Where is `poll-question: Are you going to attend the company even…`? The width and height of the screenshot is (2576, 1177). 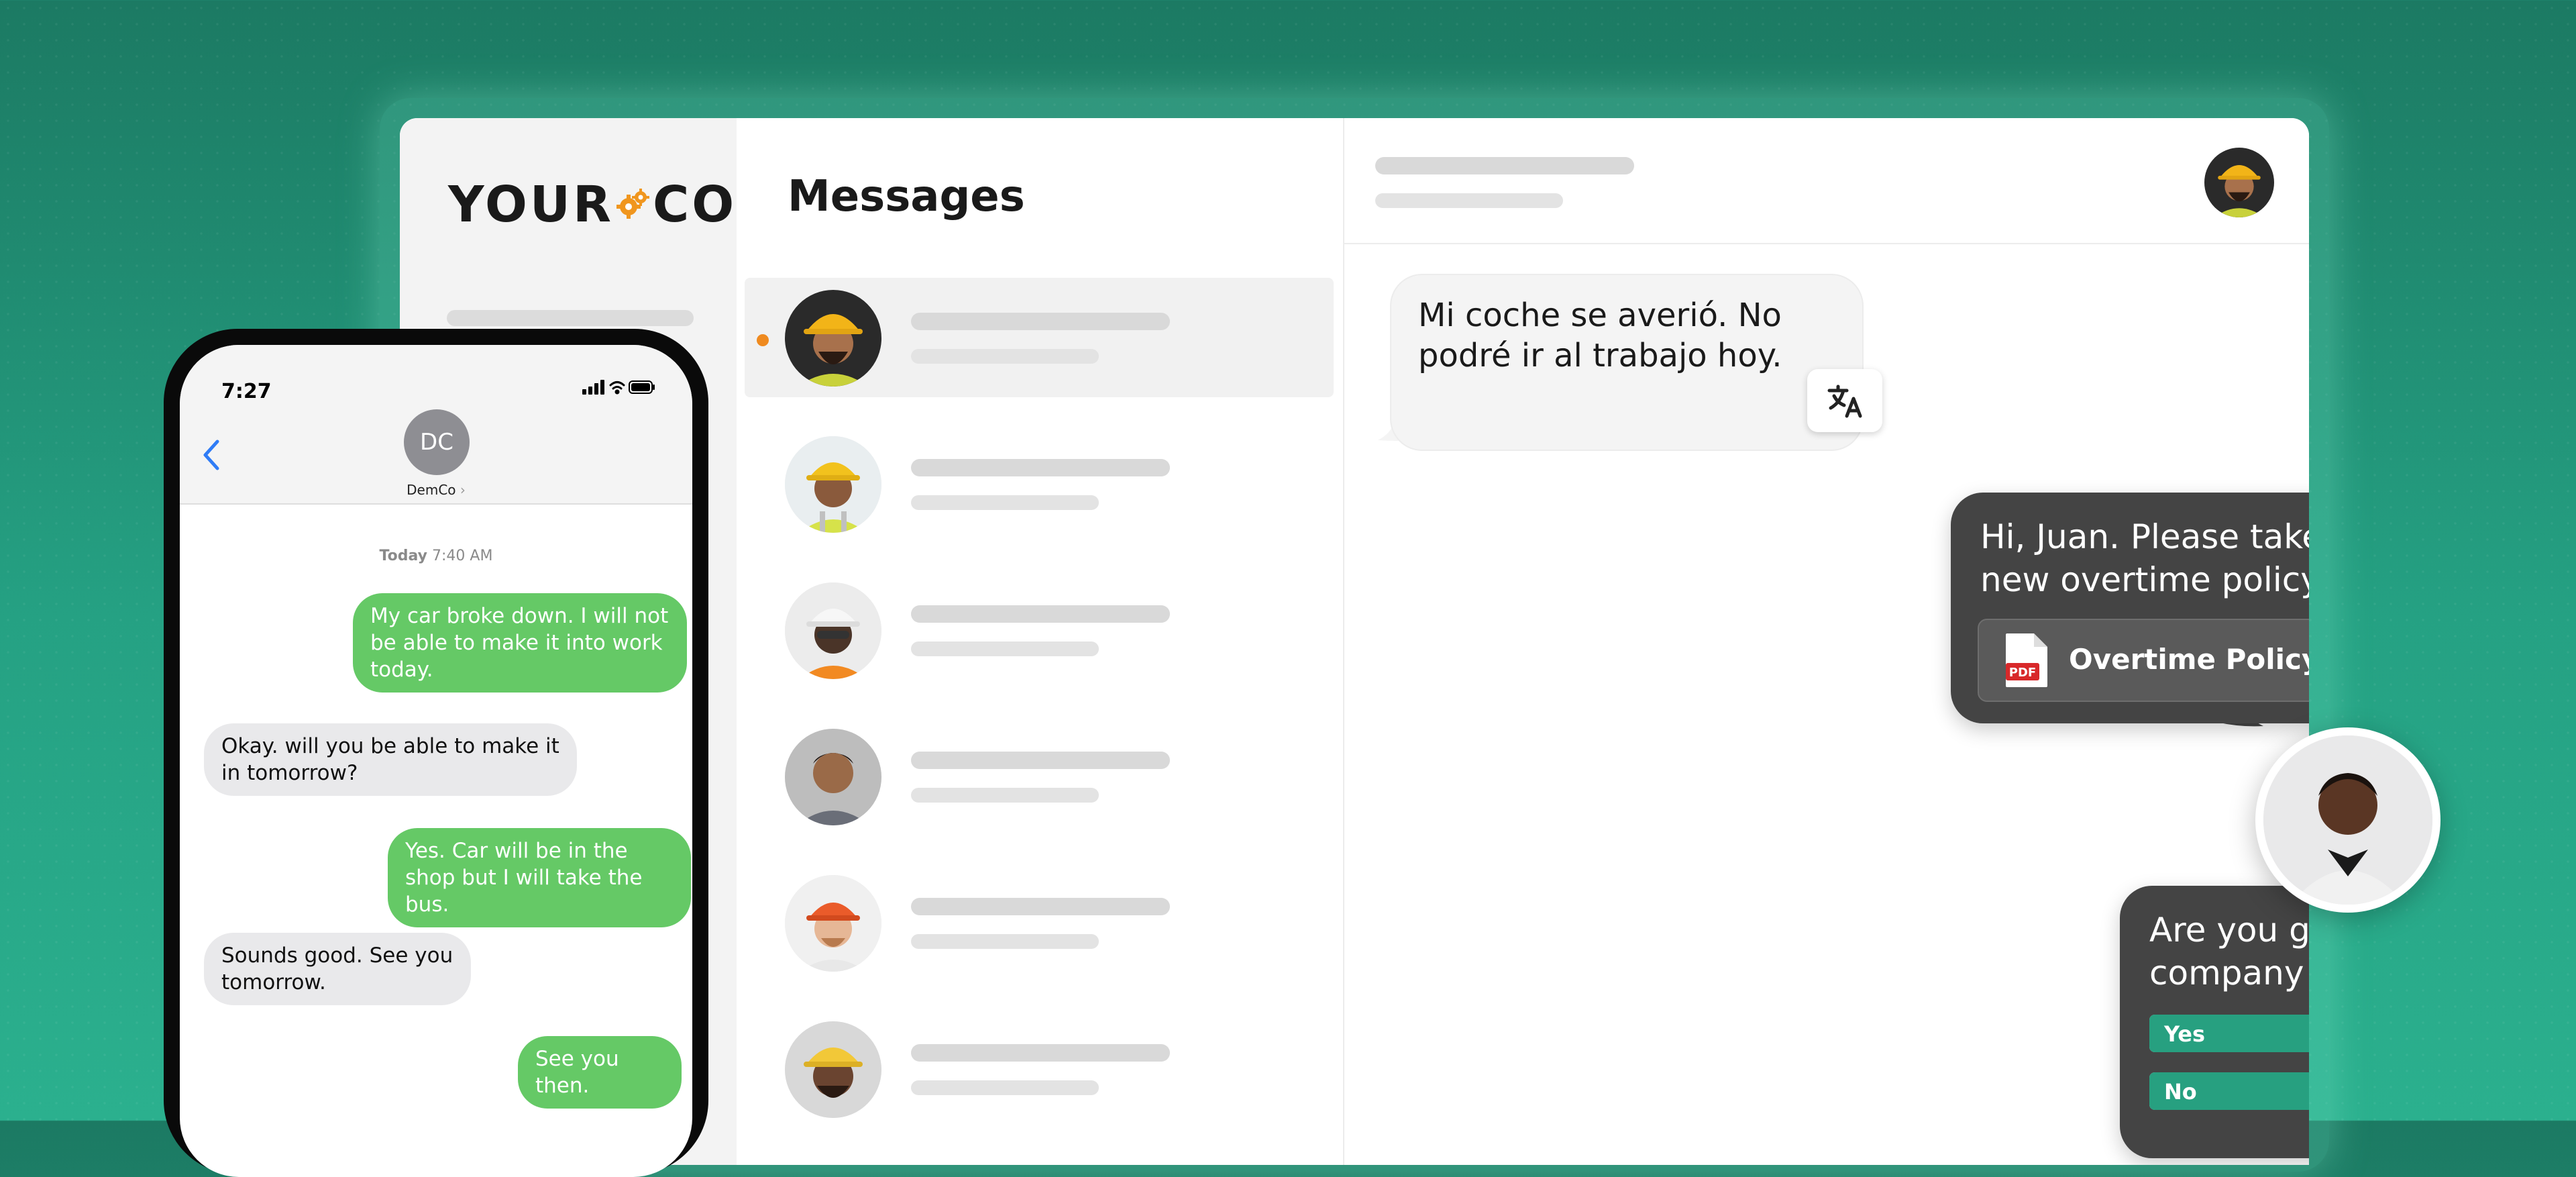 poll-question: Are you going to attend the company even… is located at coordinates (2229, 951).